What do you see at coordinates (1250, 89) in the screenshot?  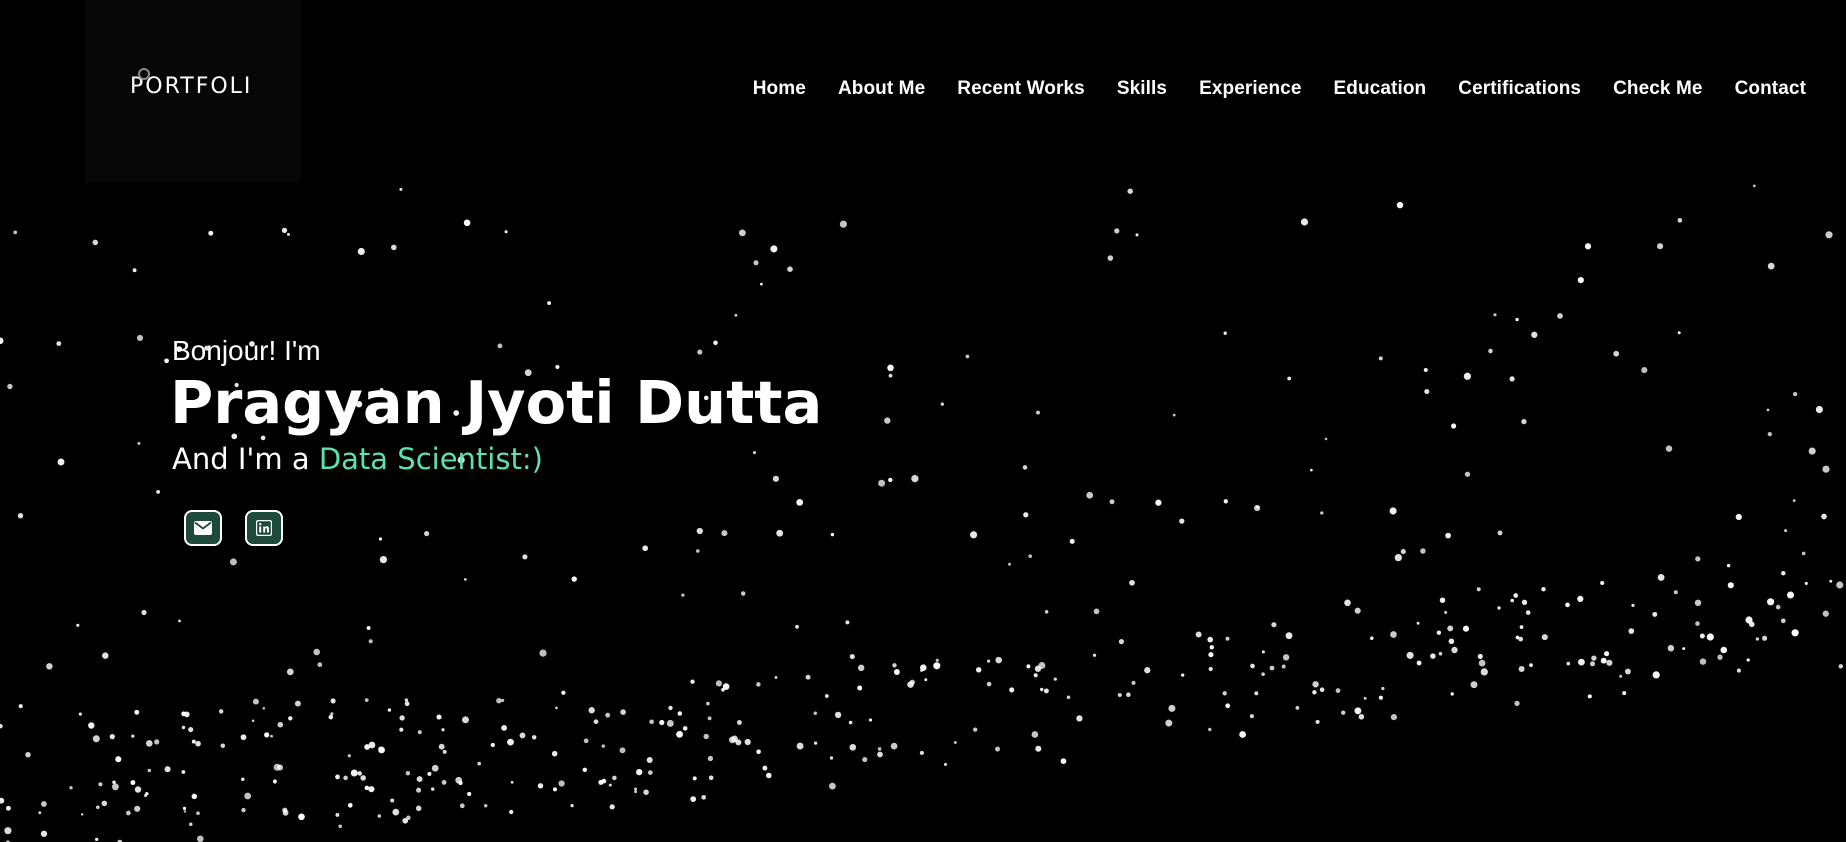 I see `nav-item-experience: Experience` at bounding box center [1250, 89].